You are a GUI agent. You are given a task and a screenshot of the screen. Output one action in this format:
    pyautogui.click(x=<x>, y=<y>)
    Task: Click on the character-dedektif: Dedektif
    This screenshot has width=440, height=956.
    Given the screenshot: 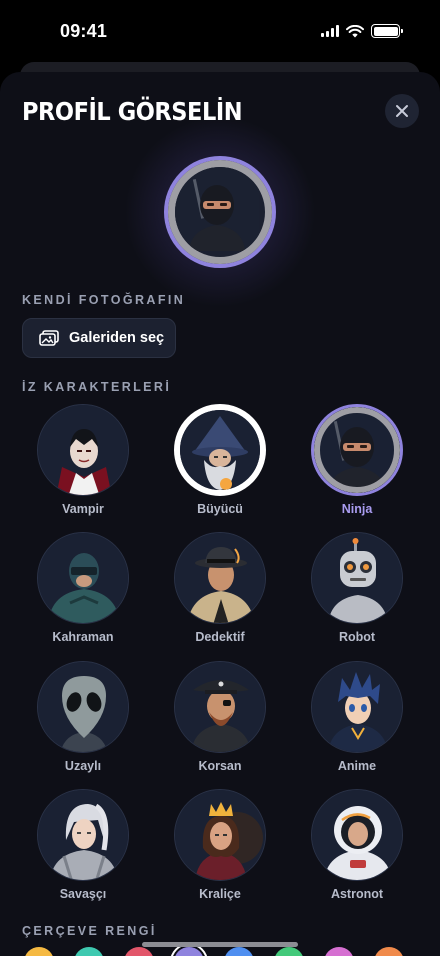 What is the action you would take?
    pyautogui.click(x=220, y=588)
    